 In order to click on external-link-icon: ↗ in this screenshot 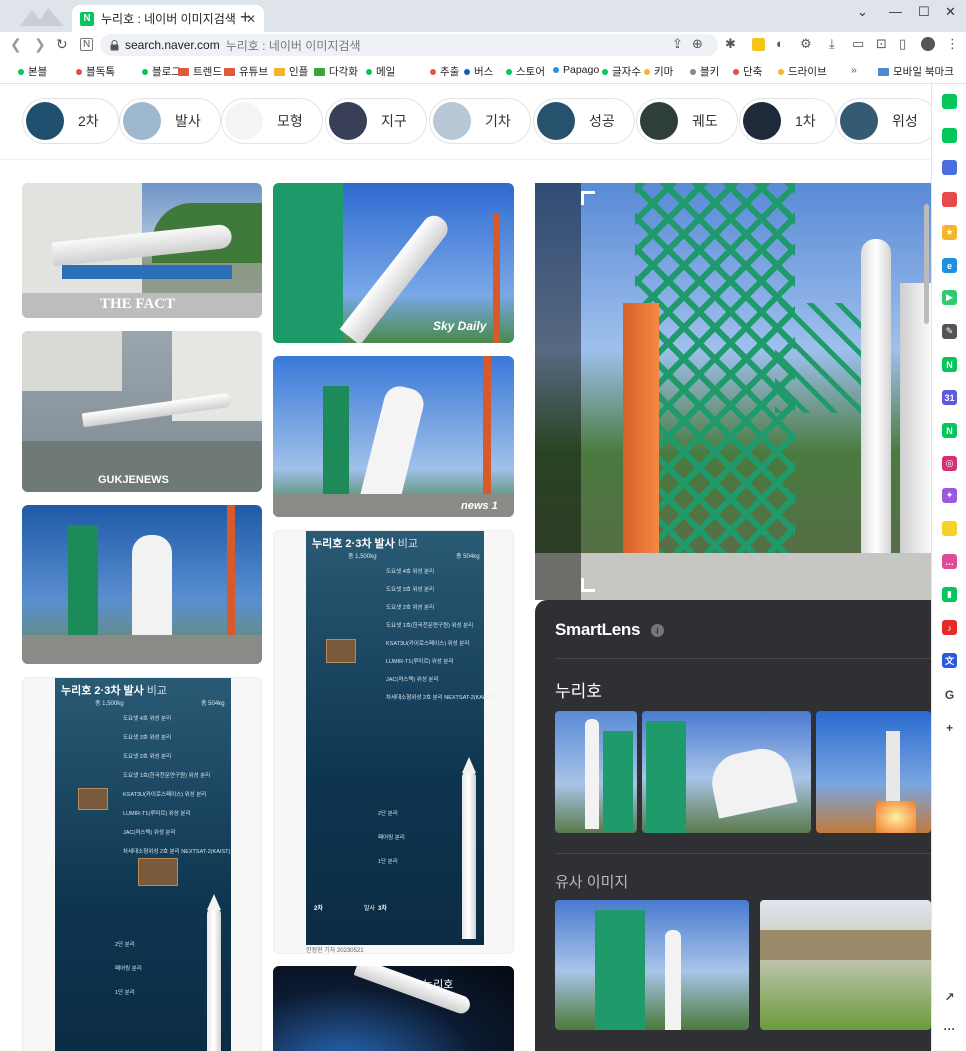, I will do `click(949, 996)`.